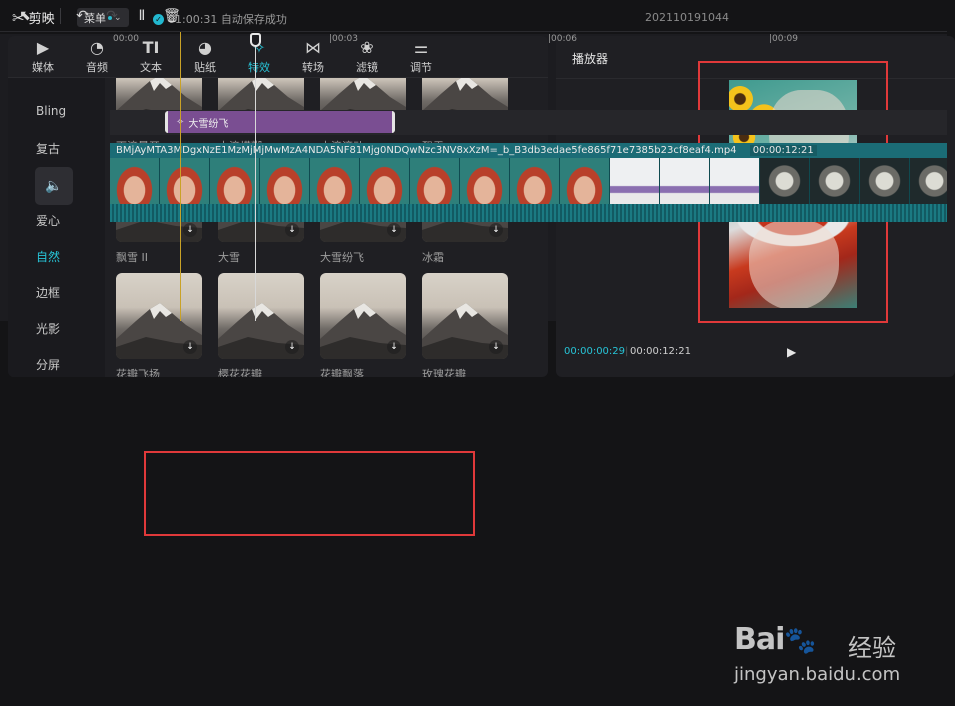  Describe the element at coordinates (60, 15) in the screenshot. I see `toolbar-divider` at that location.